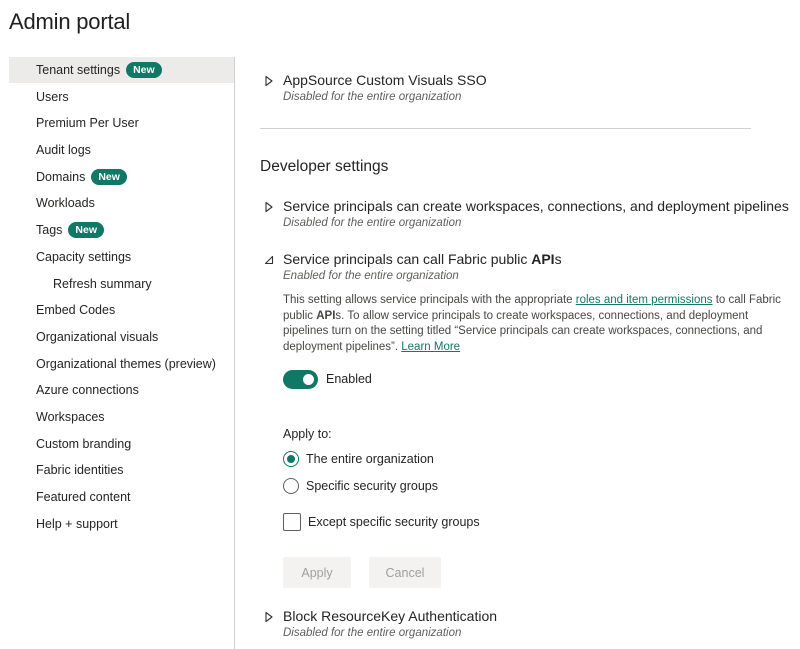  Describe the element at coordinates (84, 257) in the screenshot. I see `sidebar-item-label: Capacity settings` at that location.